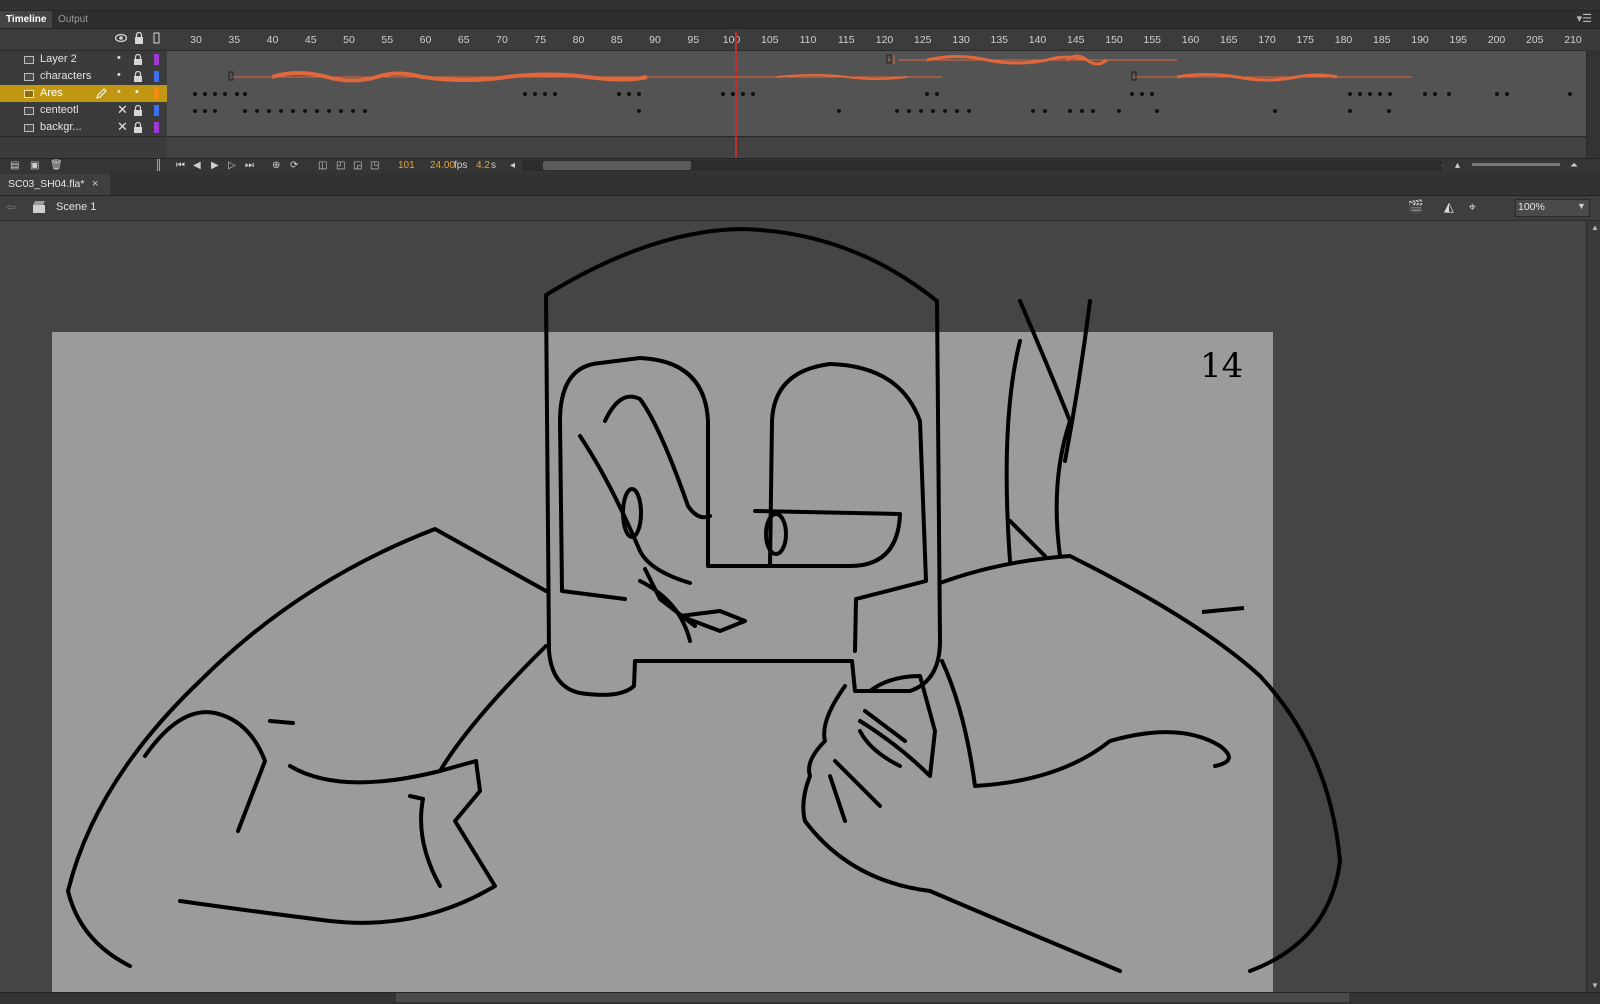 This screenshot has height=1004, width=1600. I want to click on scroll-down-icon: ▼, so click(1595, 985).